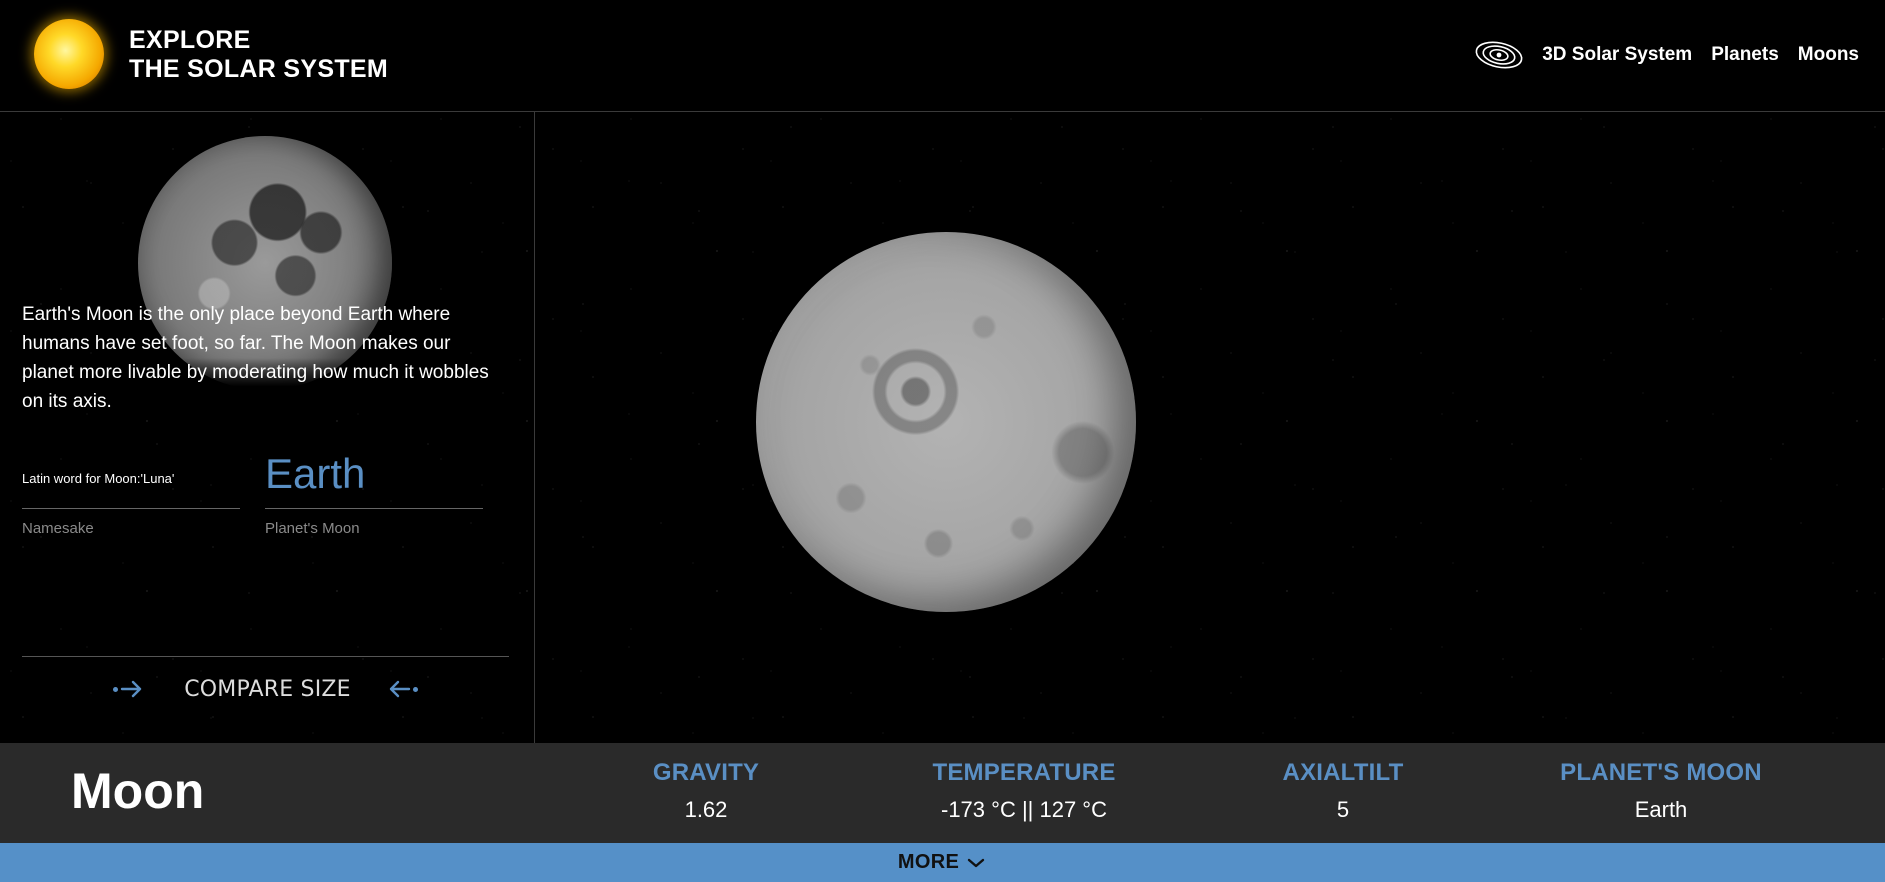 The image size is (1885, 882). What do you see at coordinates (1024, 809) in the screenshot?
I see `stat-value: -173 °C || 127 °C` at bounding box center [1024, 809].